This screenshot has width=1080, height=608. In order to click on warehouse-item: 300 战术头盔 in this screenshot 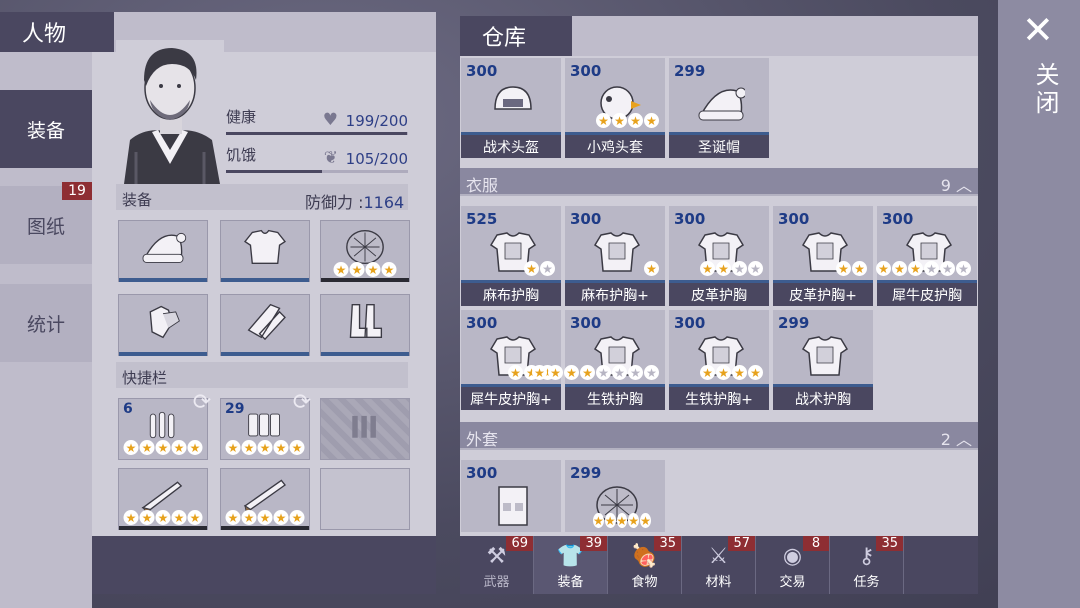, I will do `click(511, 108)`.